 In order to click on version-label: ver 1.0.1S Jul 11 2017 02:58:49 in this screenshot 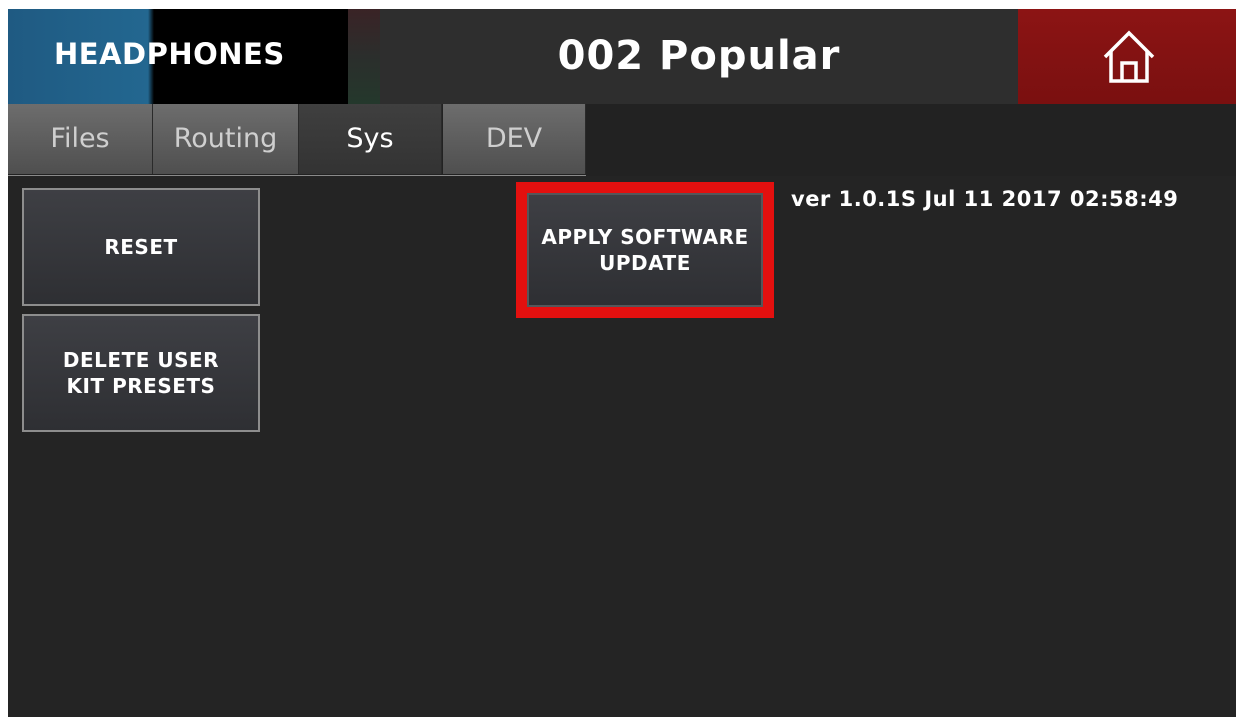, I will do `click(985, 199)`.